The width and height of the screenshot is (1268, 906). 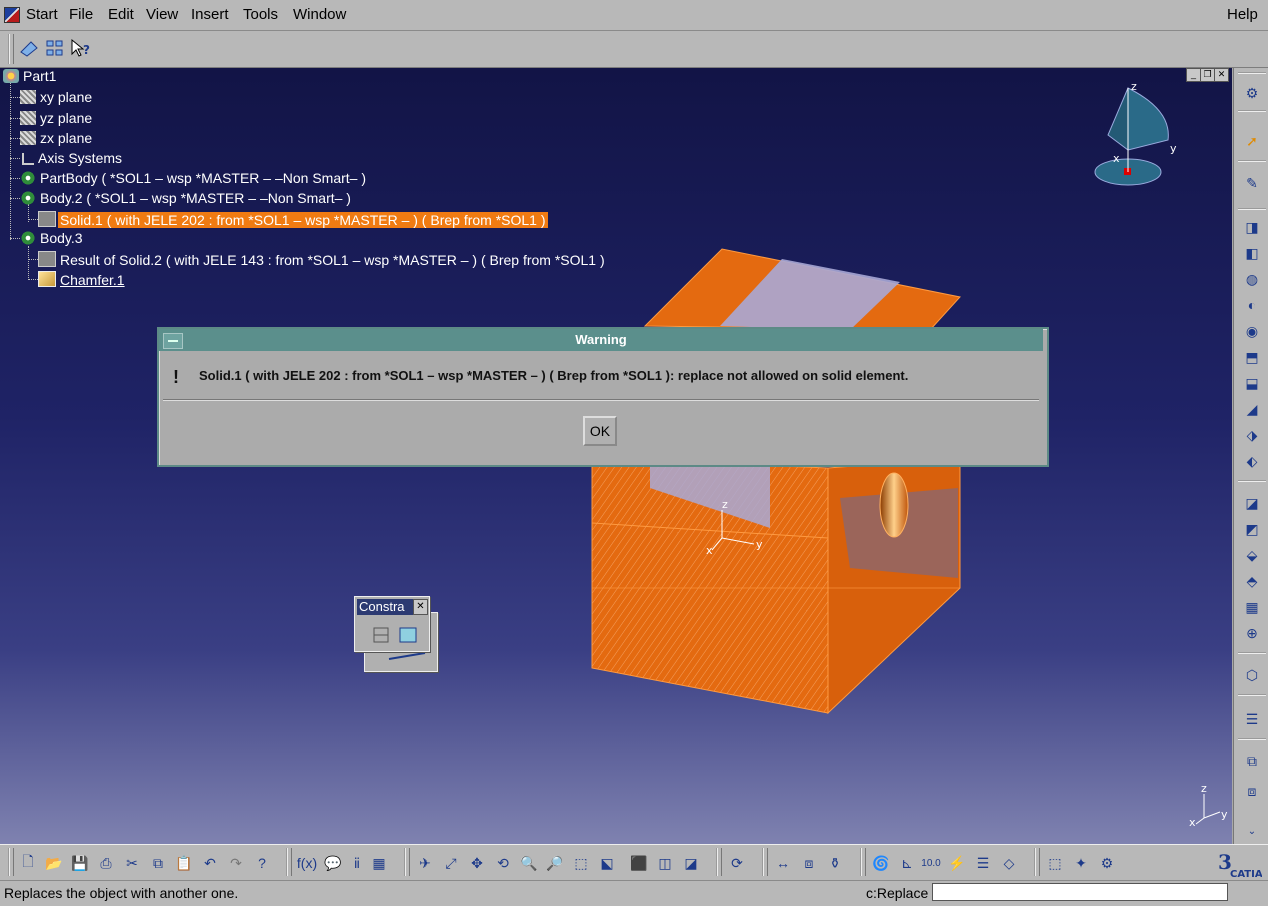 I want to click on rib-icon: ⬒, so click(x=1252, y=357).